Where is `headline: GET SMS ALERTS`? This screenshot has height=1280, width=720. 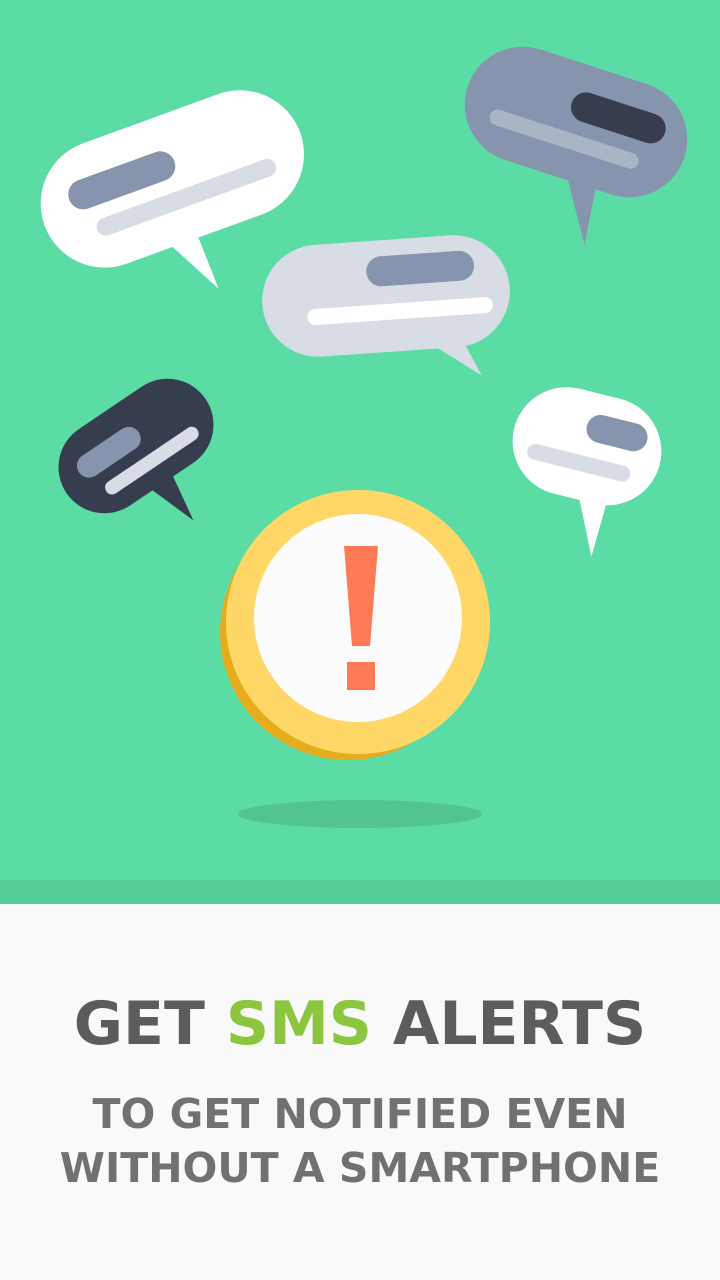 headline: GET SMS ALERTS is located at coordinates (360, 1024).